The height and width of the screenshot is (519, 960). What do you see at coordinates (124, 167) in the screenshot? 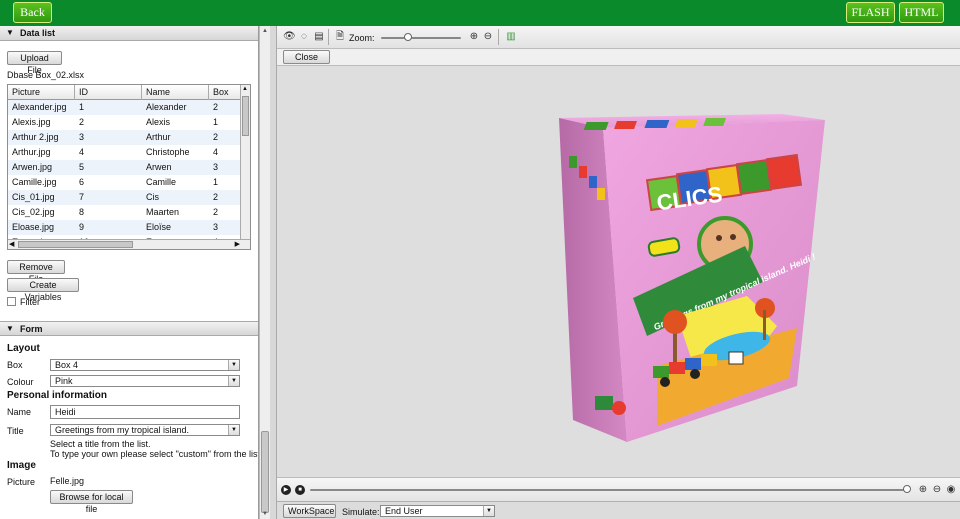
I see `table-row: Arwen.jpg 5 Arwen 3` at bounding box center [124, 167].